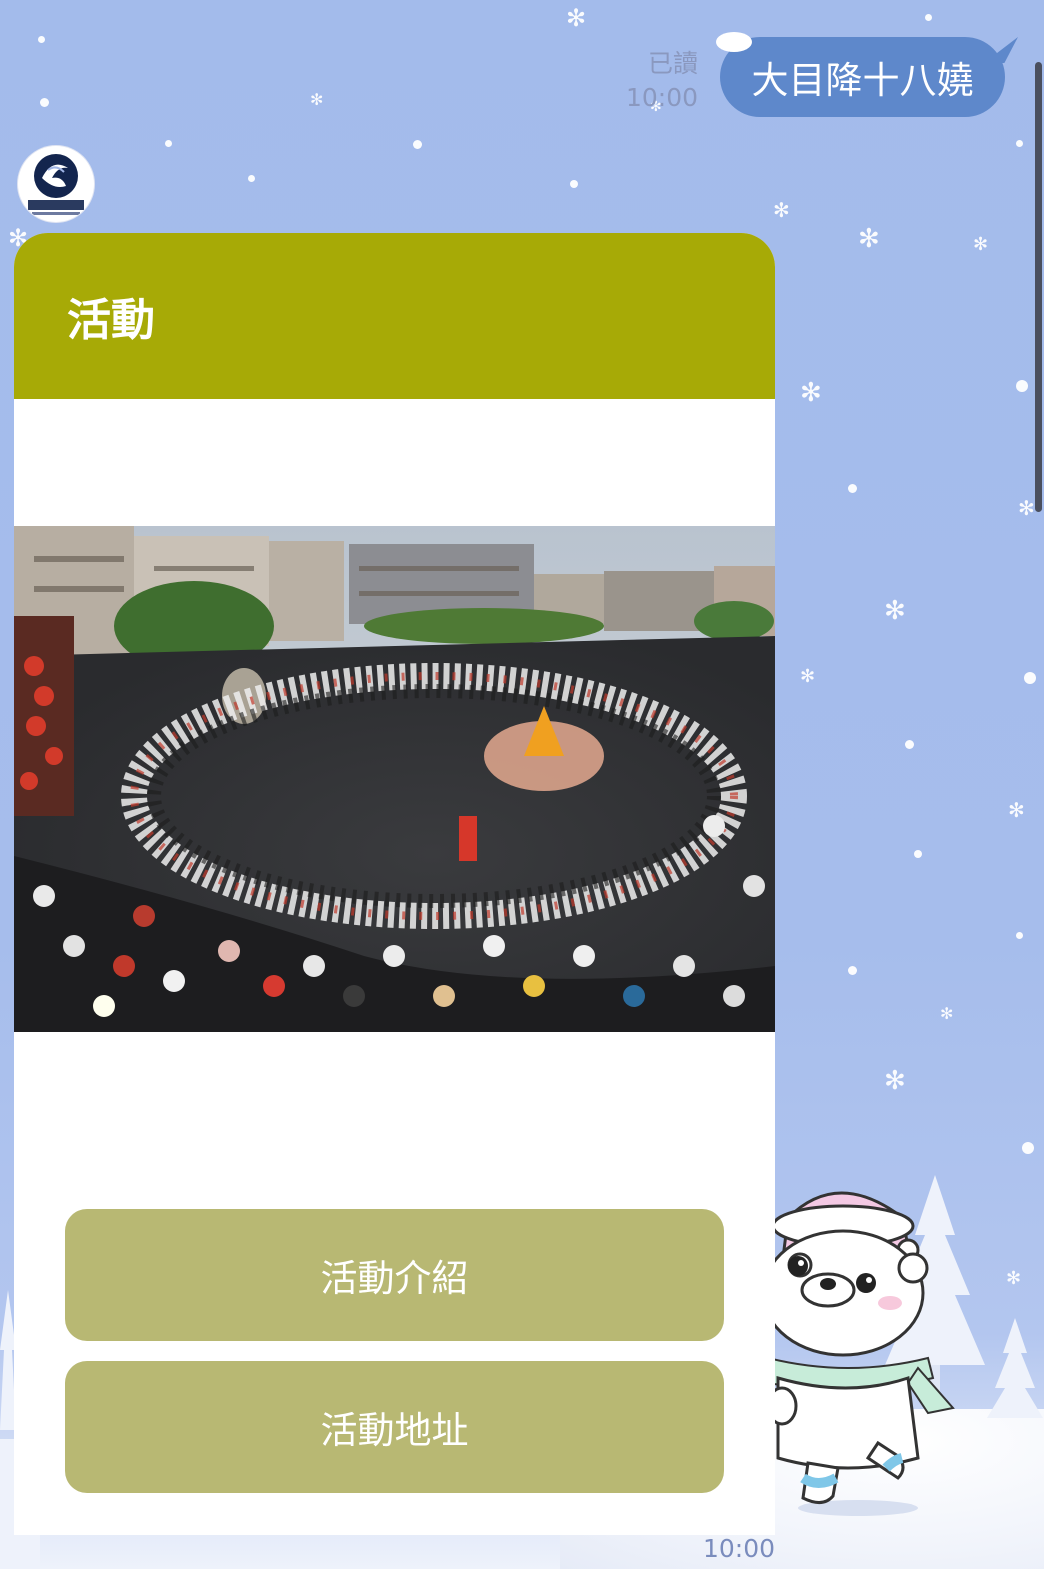  Describe the element at coordinates (394, 1275) in the screenshot. I see `activity-intro-button: 活動介紹` at that location.